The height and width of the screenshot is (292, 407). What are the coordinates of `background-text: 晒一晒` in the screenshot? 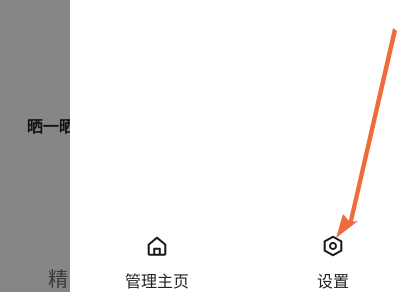 It's located at (48, 126).